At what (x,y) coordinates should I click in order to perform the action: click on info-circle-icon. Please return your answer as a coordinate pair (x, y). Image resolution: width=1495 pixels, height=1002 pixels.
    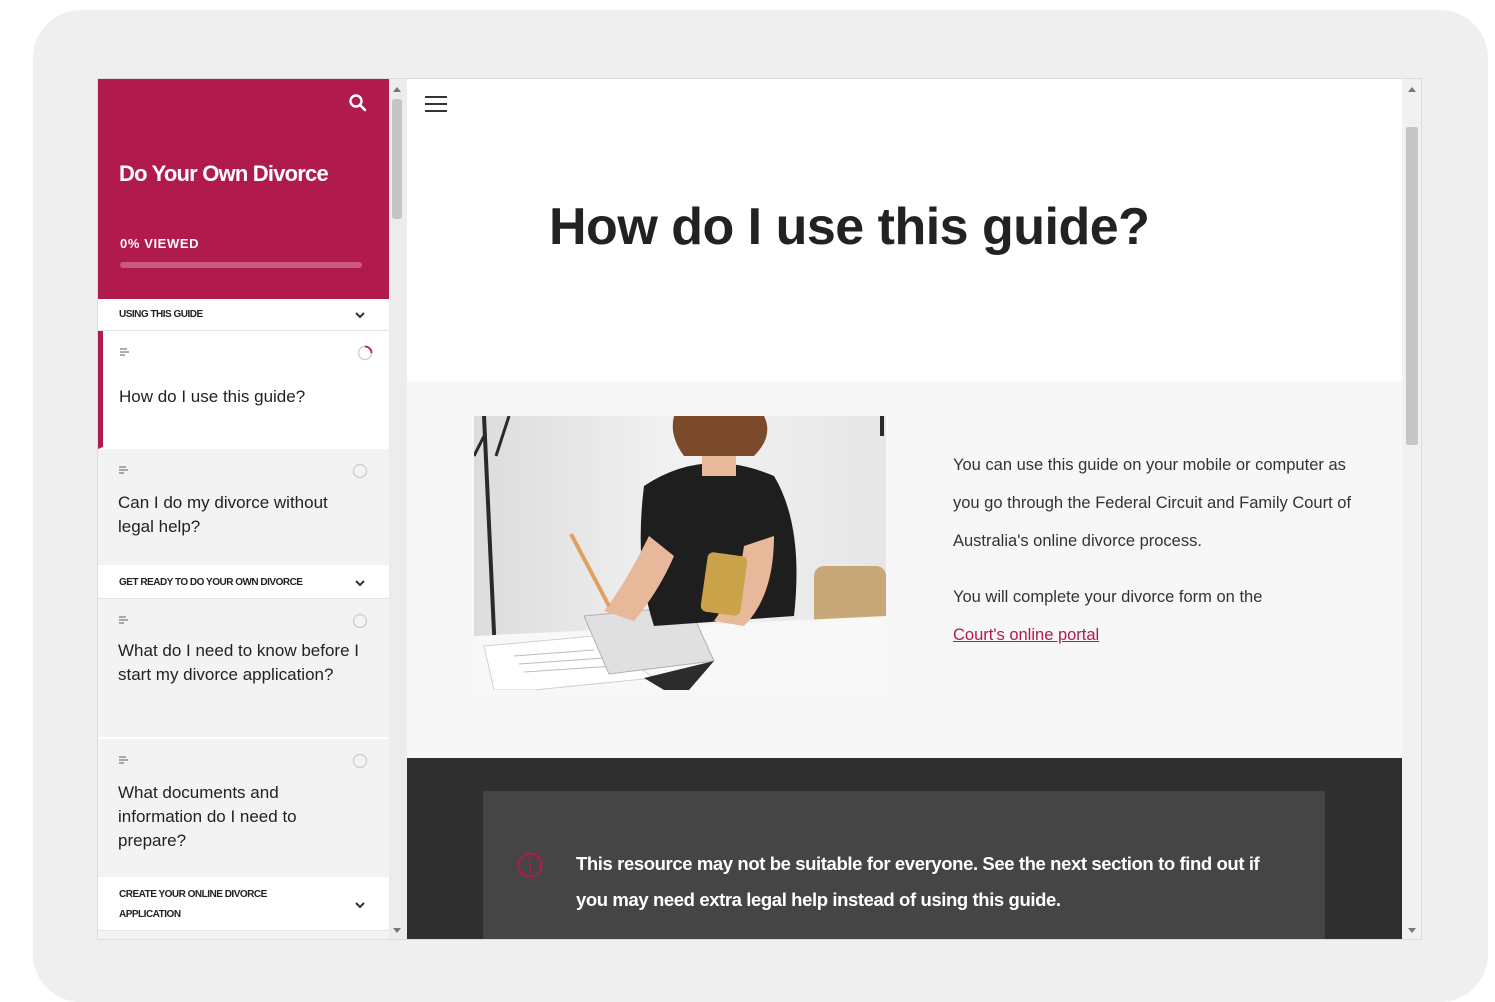
    Looking at the image, I should click on (530, 865).